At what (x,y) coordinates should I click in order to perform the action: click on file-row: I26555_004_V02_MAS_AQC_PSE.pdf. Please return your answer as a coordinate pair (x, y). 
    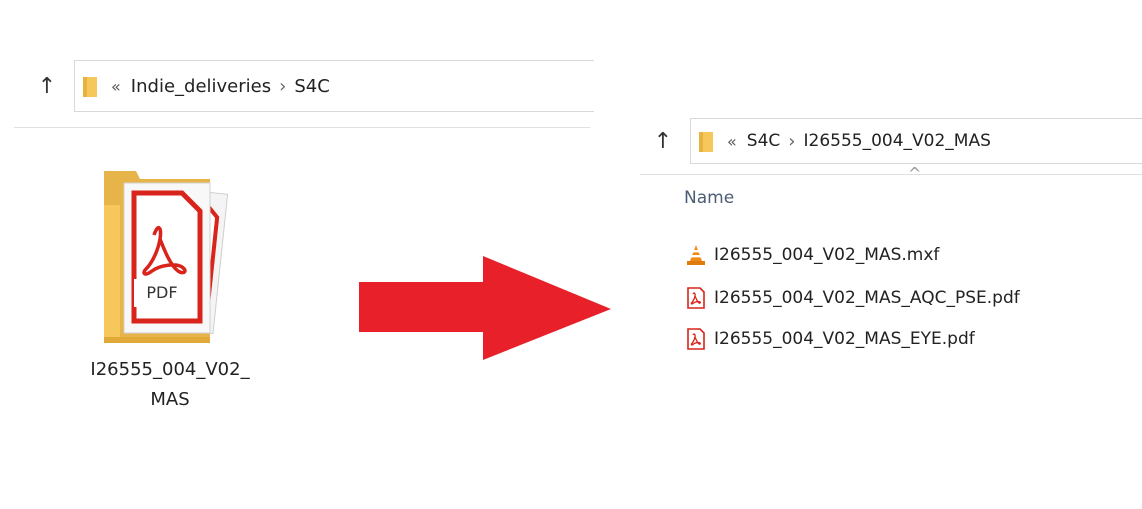
    Looking at the image, I should click on (853, 298).